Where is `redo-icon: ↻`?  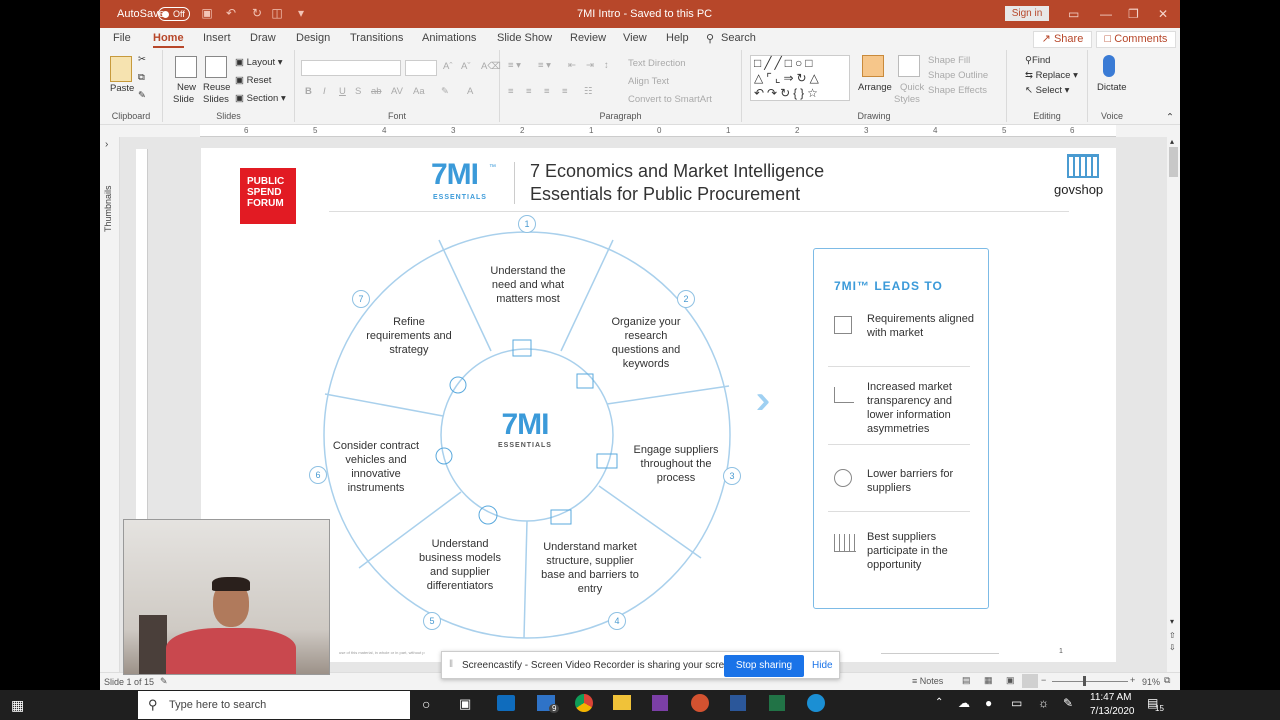 redo-icon: ↻ is located at coordinates (257, 13).